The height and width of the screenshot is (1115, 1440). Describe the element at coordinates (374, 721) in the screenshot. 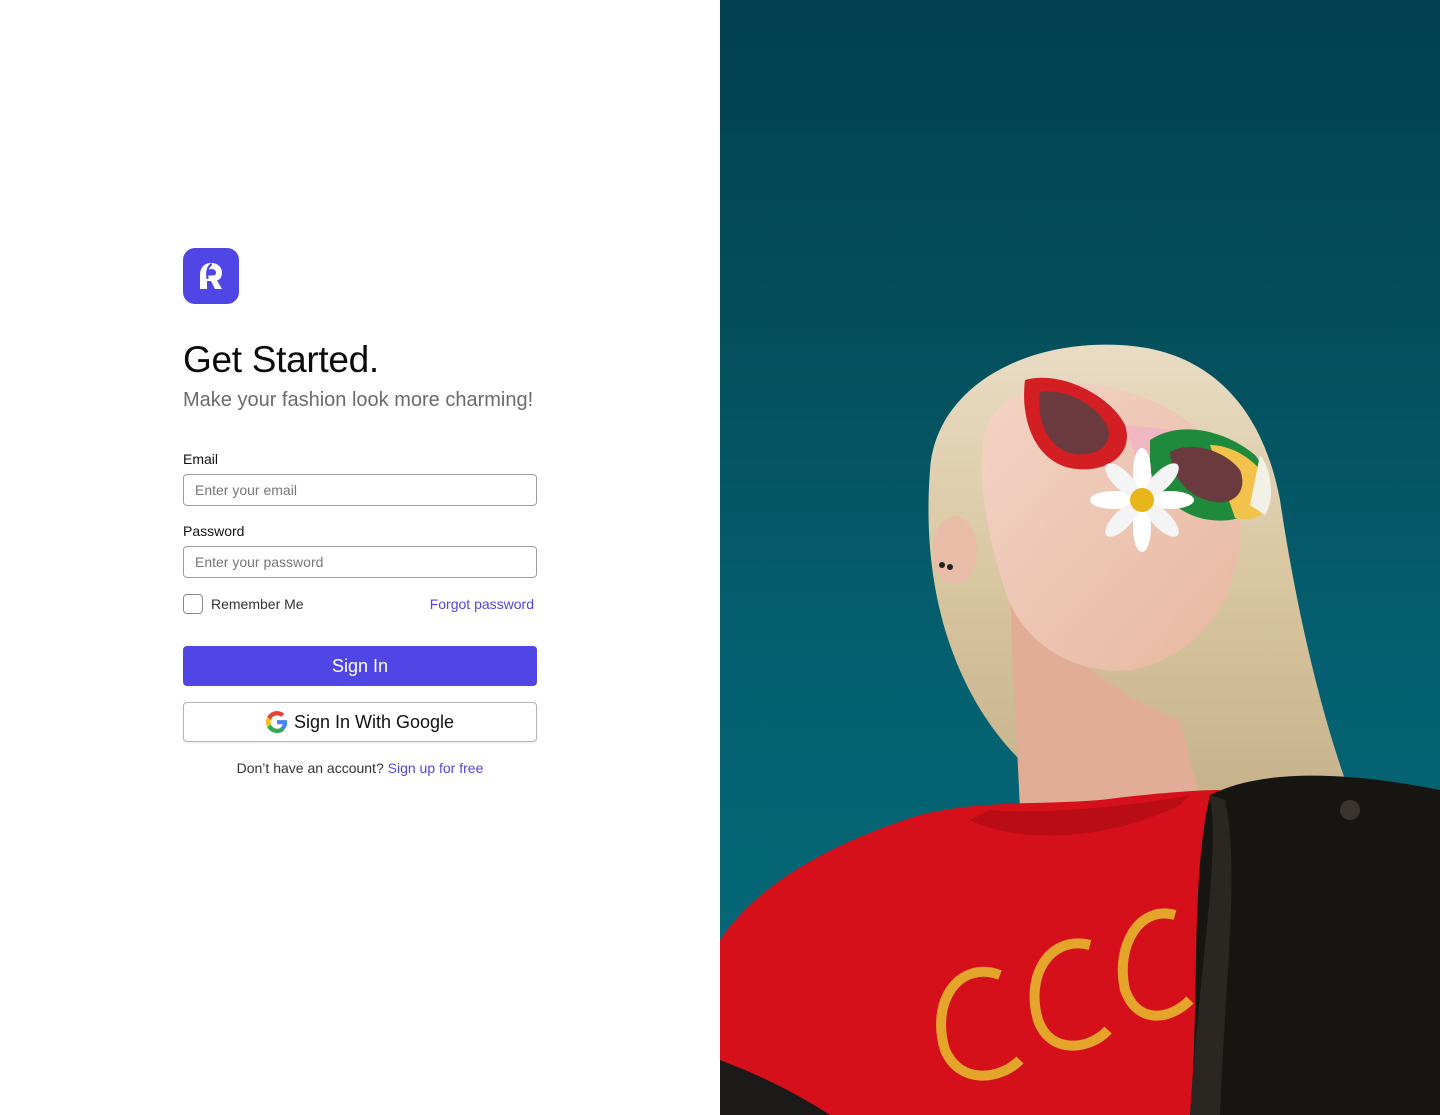

I see `google-signin-label: Sign In With Google` at that location.